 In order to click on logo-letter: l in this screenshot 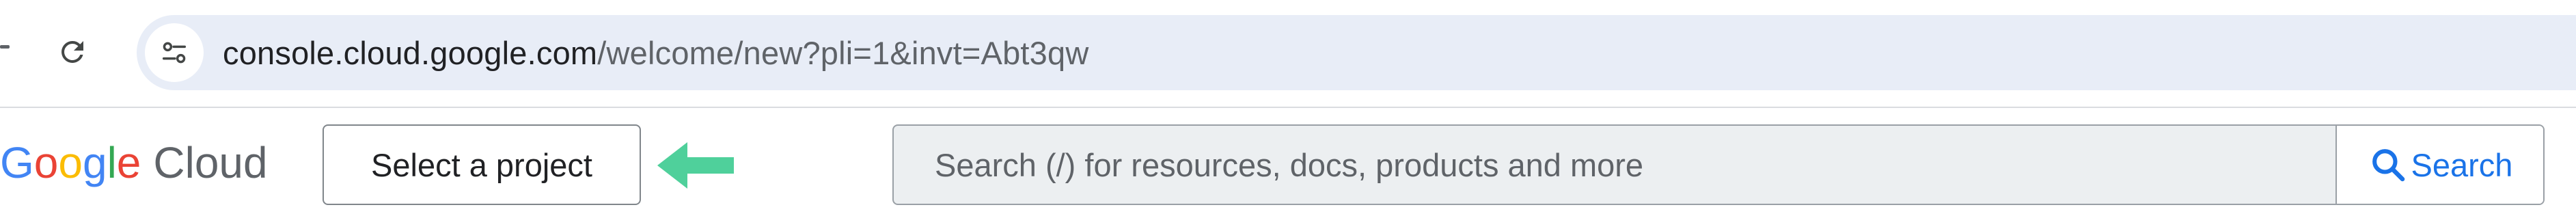, I will do `click(112, 162)`.